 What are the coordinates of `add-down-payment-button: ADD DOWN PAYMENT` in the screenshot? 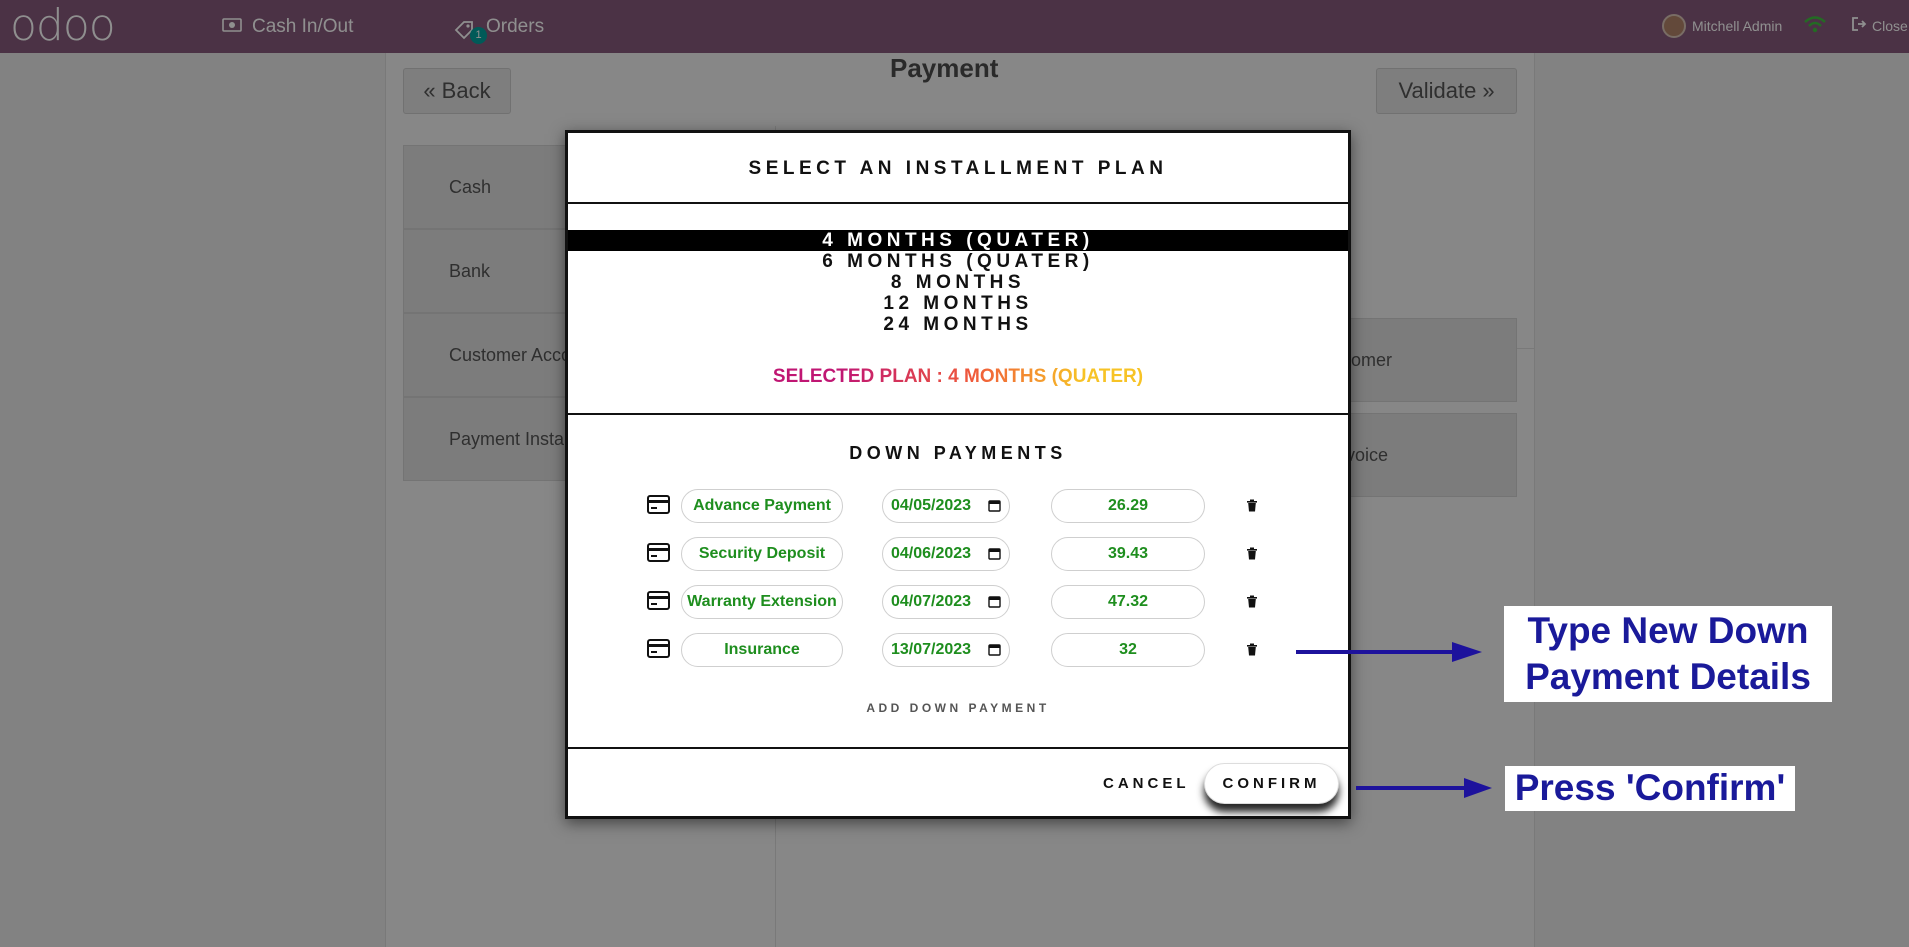 It's located at (958, 708).